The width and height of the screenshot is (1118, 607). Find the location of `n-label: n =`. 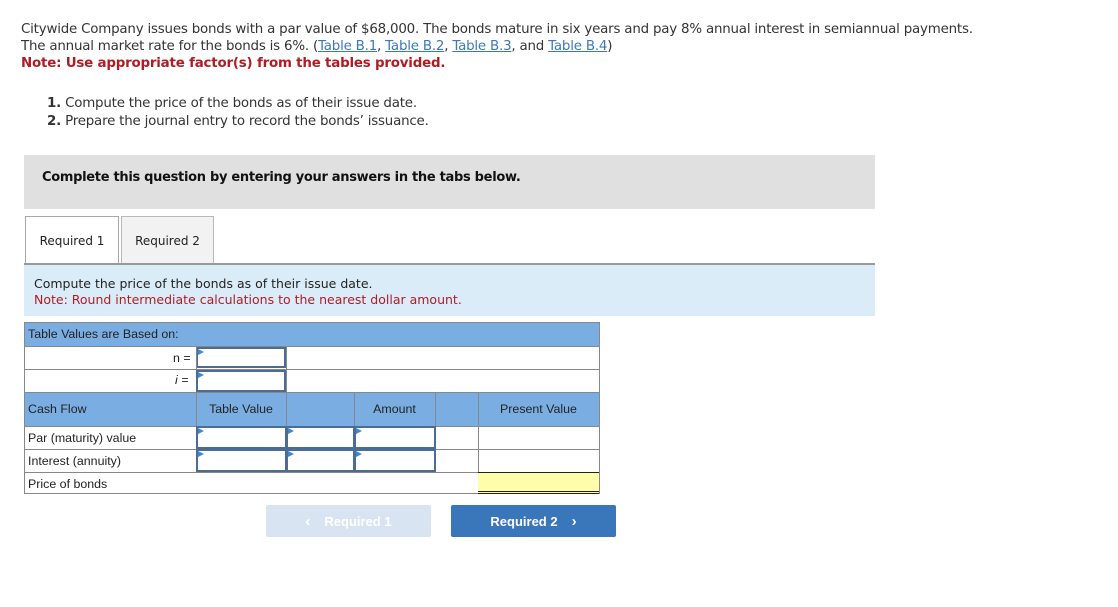

n-label: n = is located at coordinates (182, 358).